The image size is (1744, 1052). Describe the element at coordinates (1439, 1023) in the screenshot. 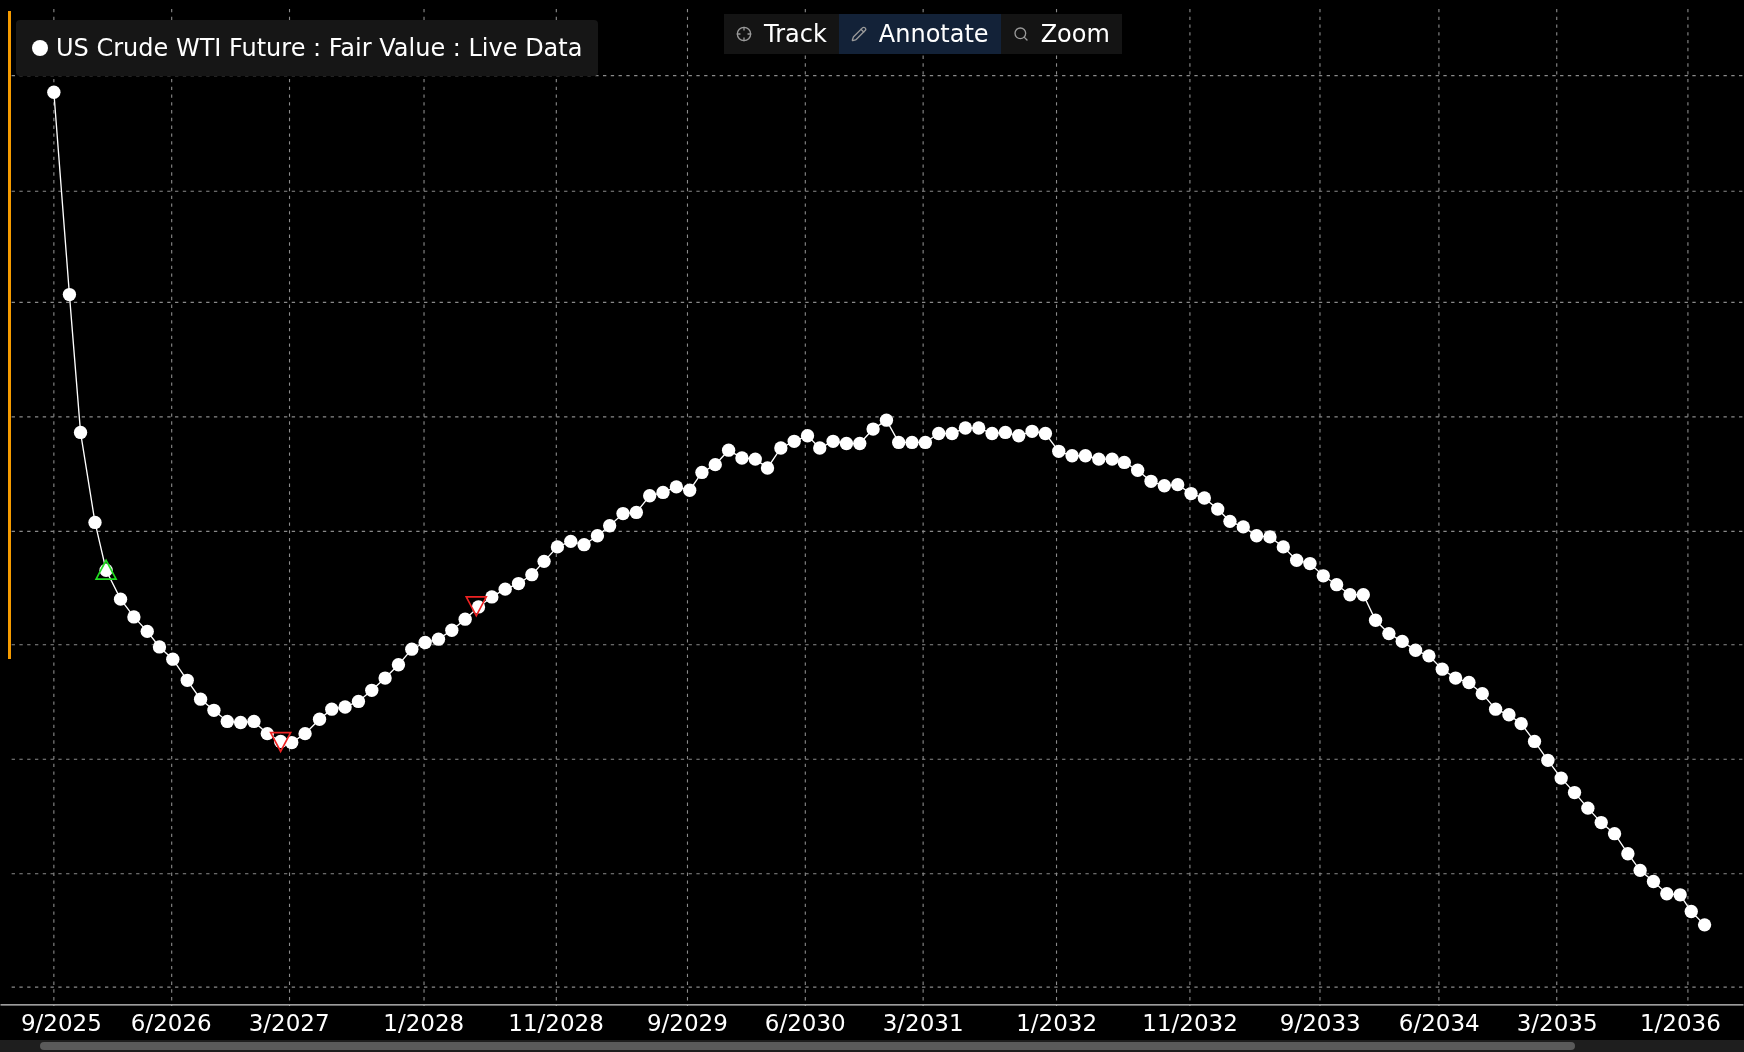

I see `axis-label: 6/2034` at that location.